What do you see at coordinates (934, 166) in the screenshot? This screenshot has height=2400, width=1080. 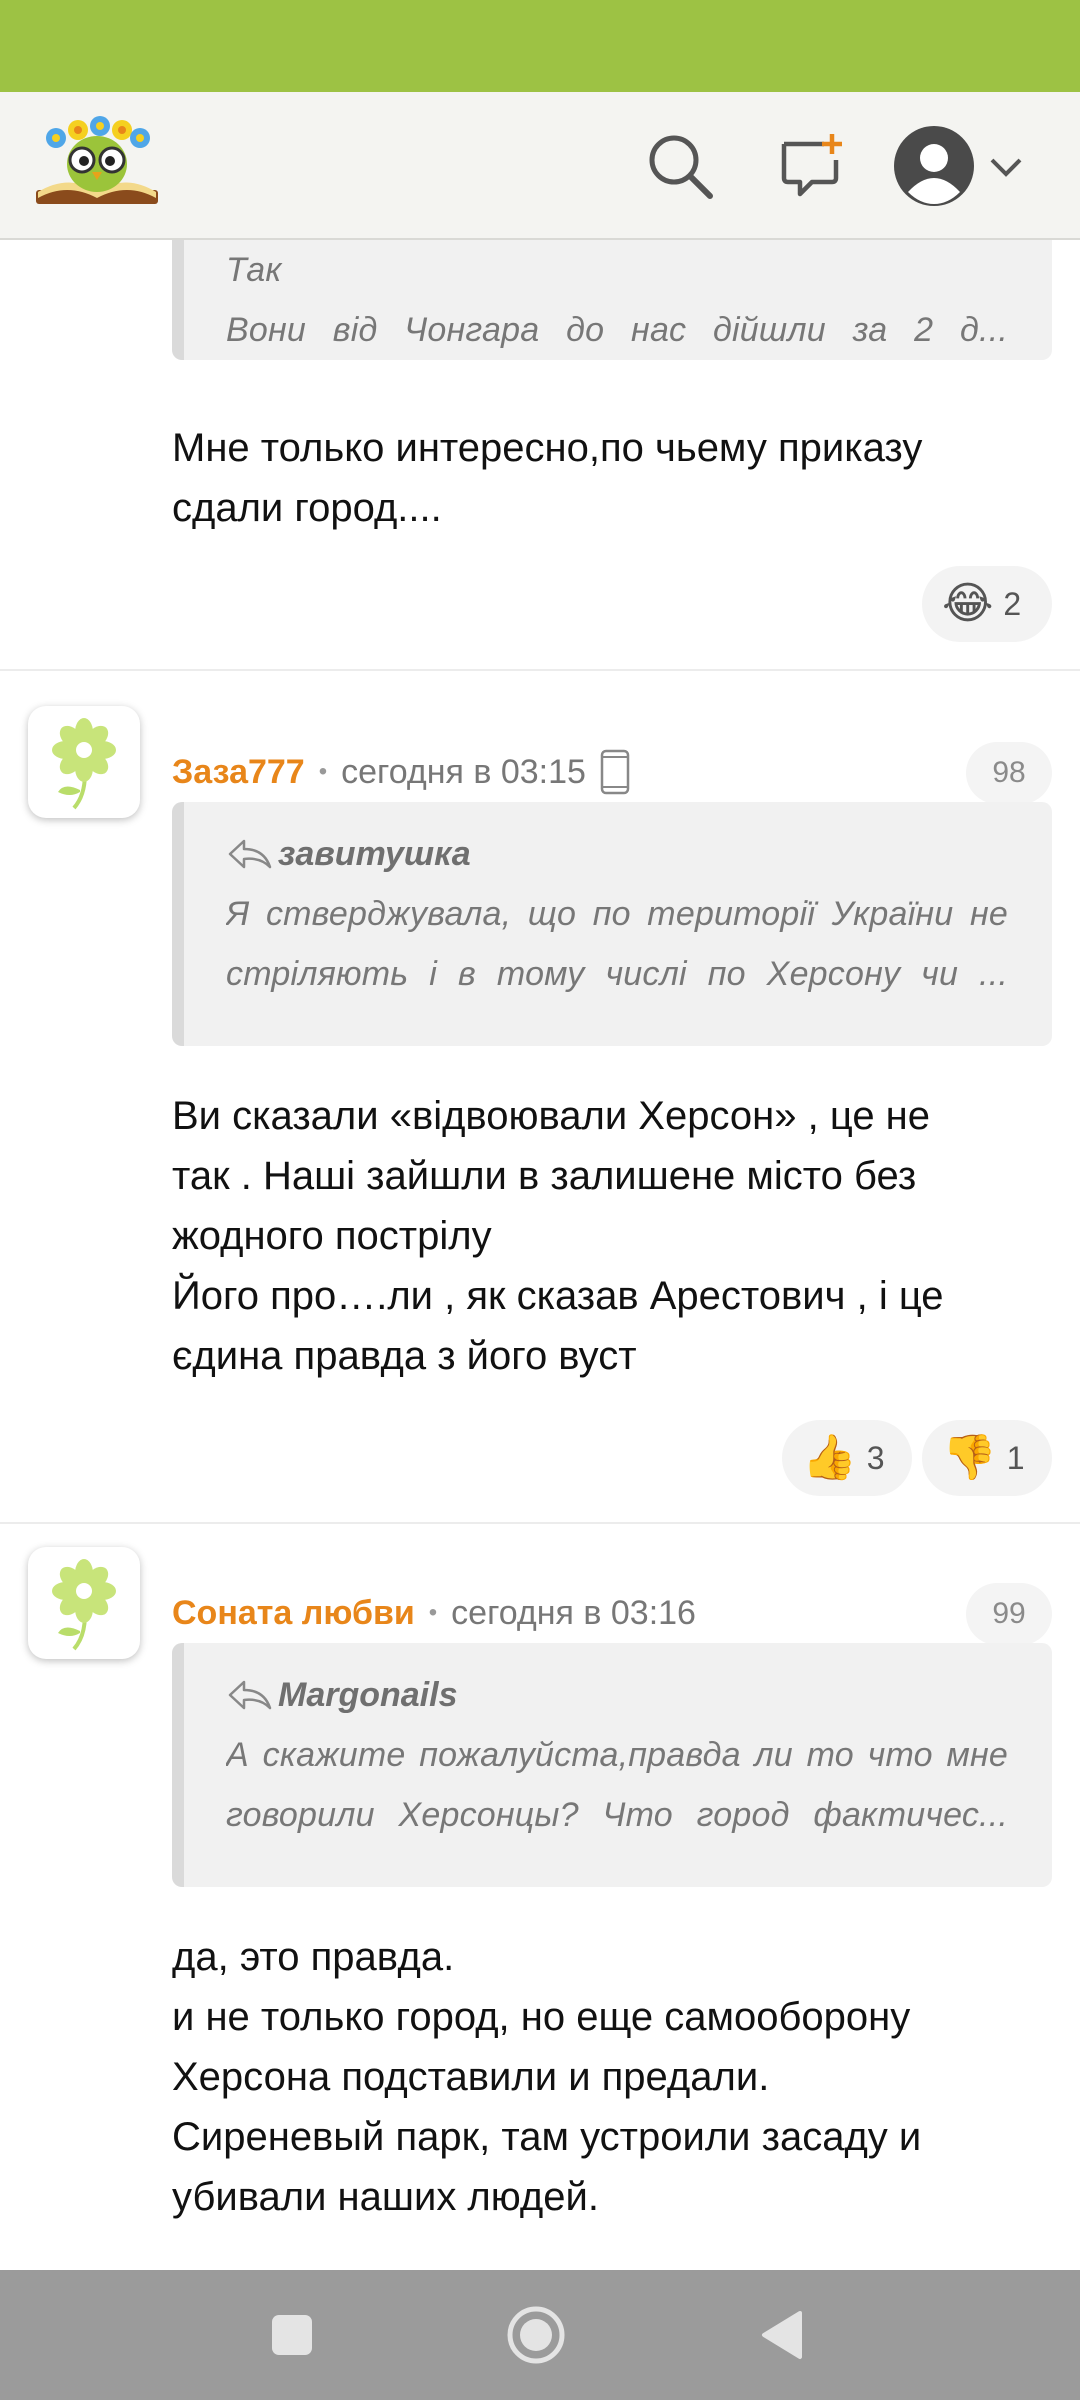 I see `user-avatar-icon` at bounding box center [934, 166].